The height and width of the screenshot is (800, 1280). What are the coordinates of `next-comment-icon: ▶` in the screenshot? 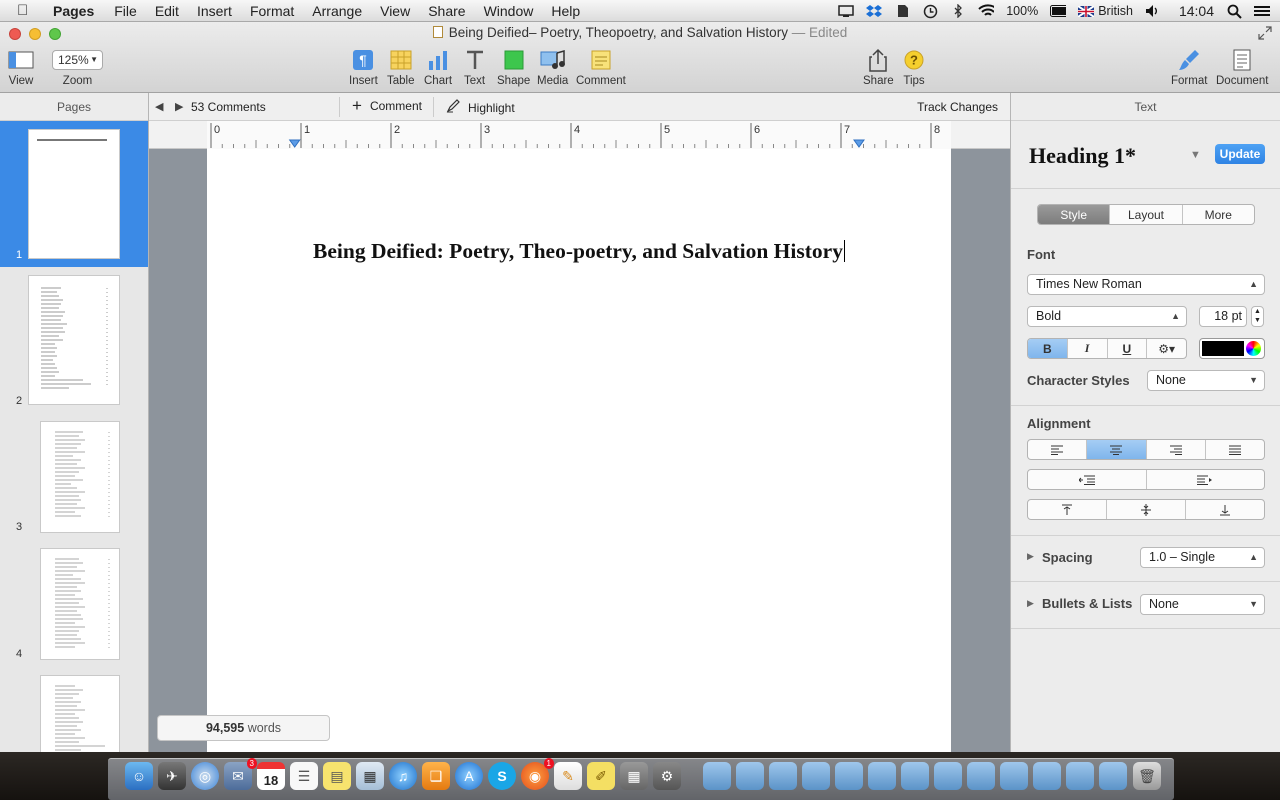 It's located at (179, 106).